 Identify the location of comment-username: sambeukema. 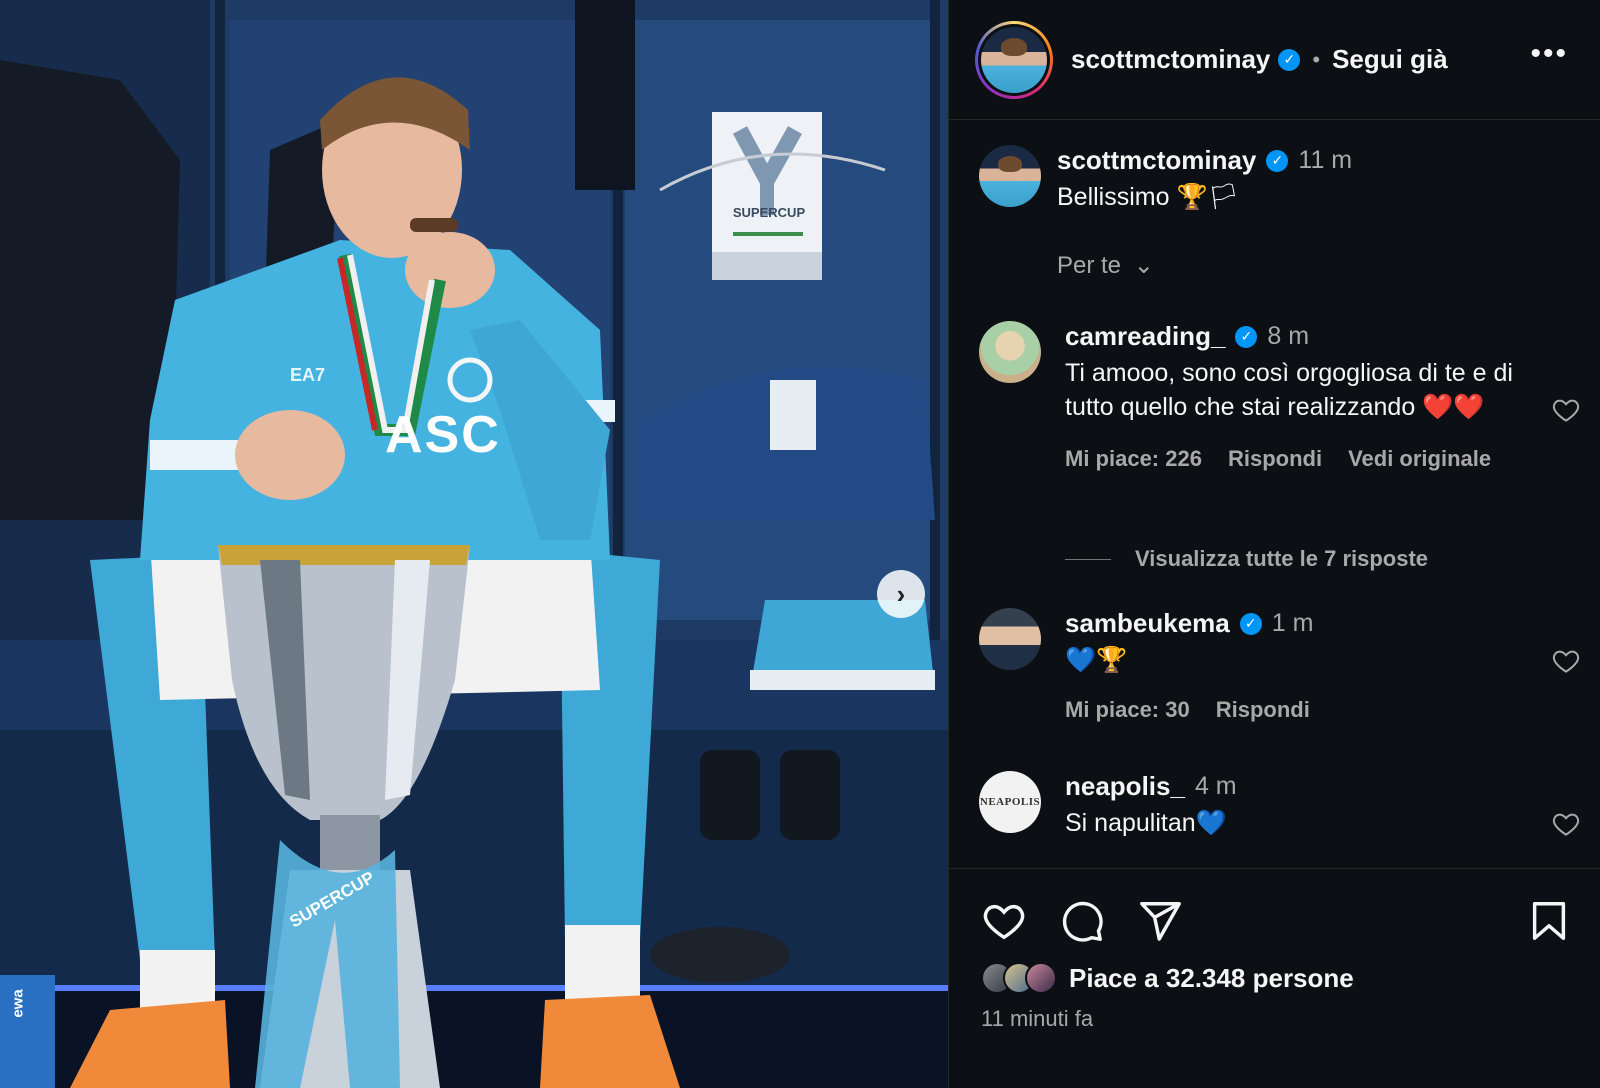
(1147, 623).